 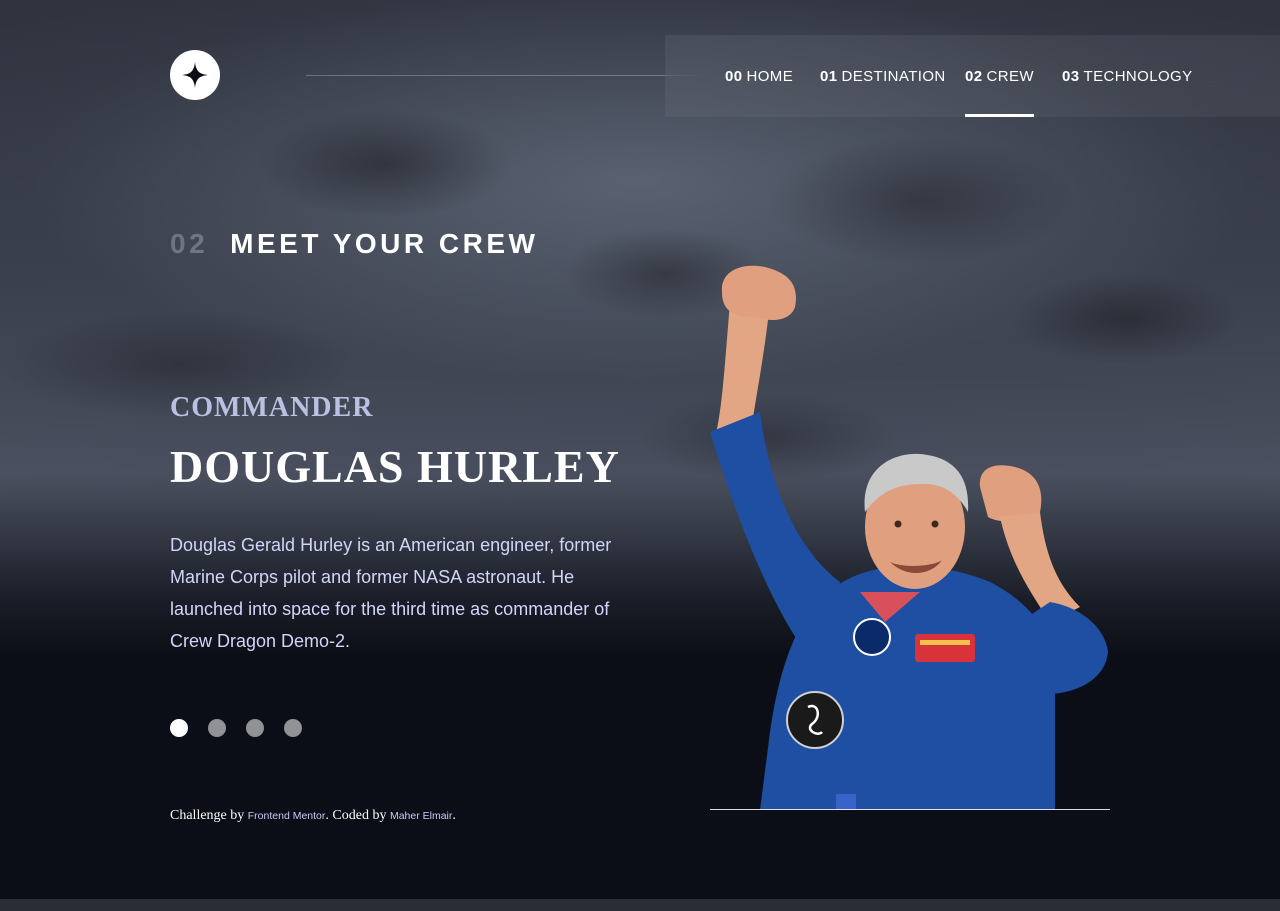 What do you see at coordinates (395, 466) in the screenshot?
I see `crew-name: DOUGLAS HURLEY` at bounding box center [395, 466].